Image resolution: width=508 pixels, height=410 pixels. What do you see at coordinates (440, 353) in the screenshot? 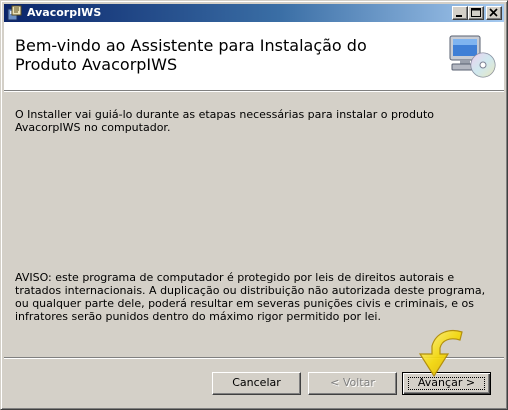
I see `curved-arrow-pointer-icon` at bounding box center [440, 353].